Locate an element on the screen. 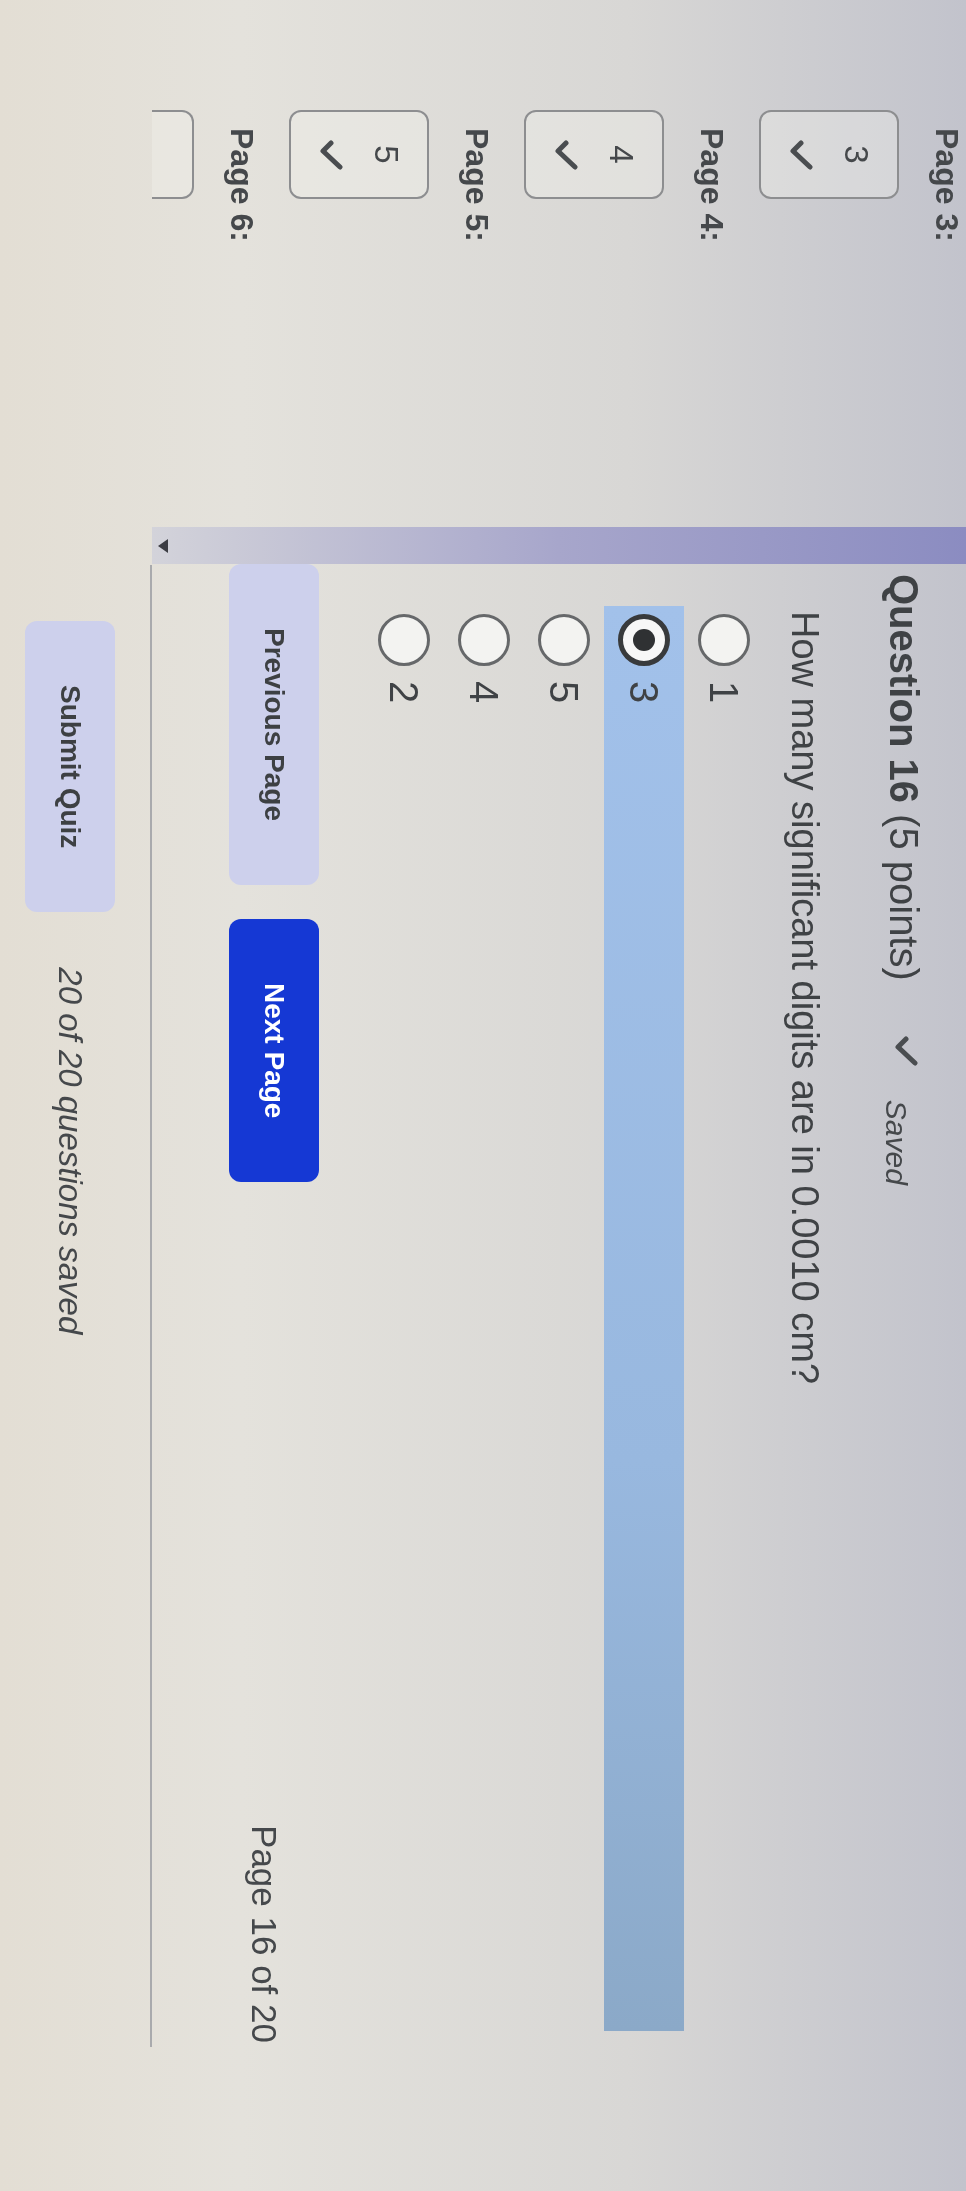 This screenshot has height=2191, width=966. saved-status: Saved is located at coordinates (896, 1142).